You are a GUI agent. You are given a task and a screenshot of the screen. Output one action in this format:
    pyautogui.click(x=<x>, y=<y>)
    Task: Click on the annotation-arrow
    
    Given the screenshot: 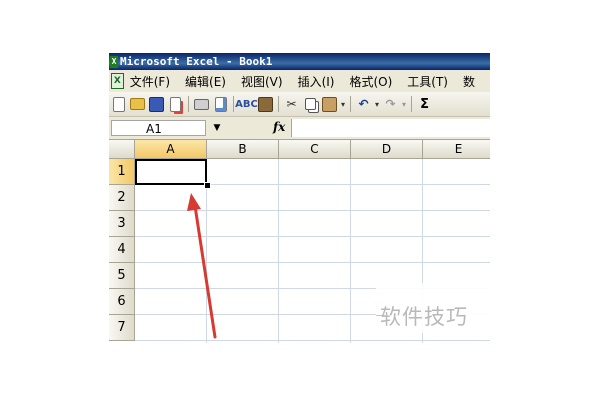 What is the action you would take?
    pyautogui.click(x=202, y=266)
    